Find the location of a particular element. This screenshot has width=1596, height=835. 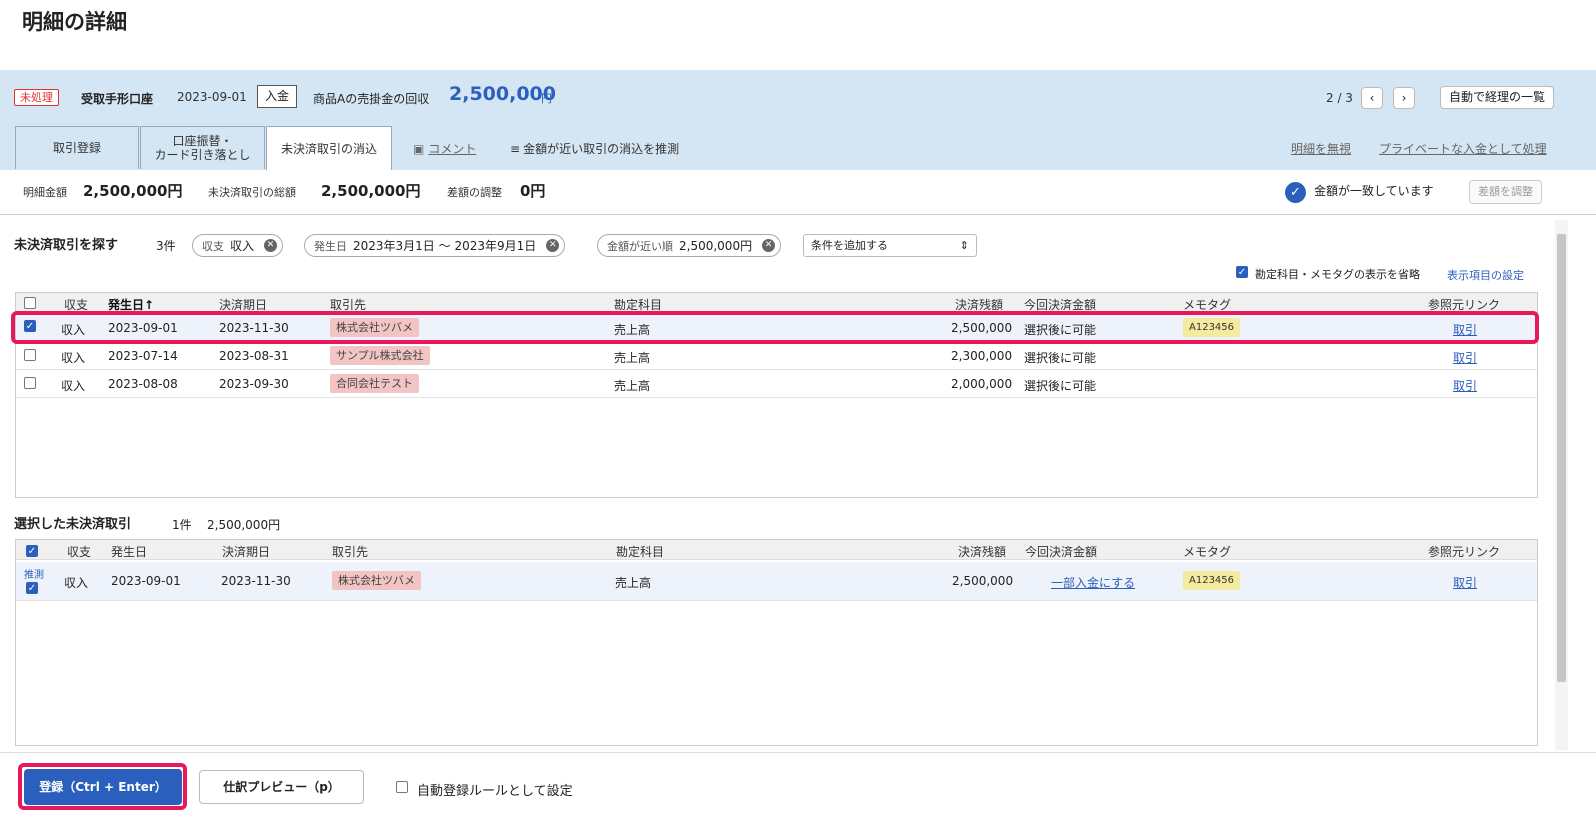

cell-issue-date: 2023-09-01 is located at coordinates (146, 581).